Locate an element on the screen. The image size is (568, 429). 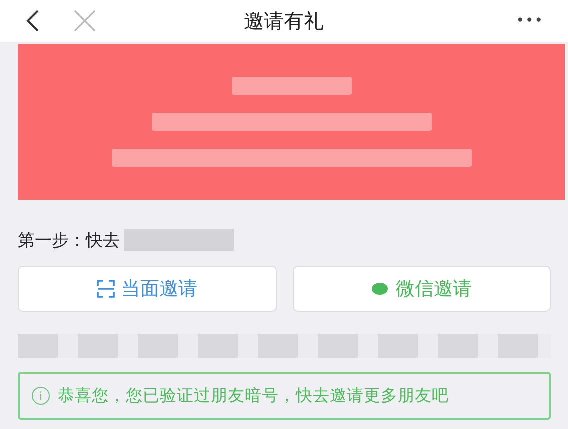
info-icon: i is located at coordinates (41, 396).